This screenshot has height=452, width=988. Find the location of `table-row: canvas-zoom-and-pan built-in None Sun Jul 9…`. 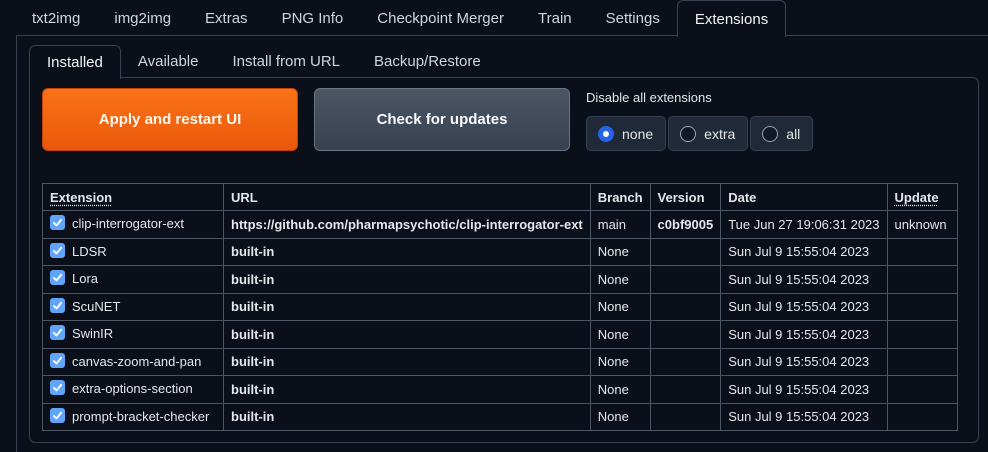

table-row: canvas-zoom-and-pan built-in None Sun Jul 9… is located at coordinates (500, 361).